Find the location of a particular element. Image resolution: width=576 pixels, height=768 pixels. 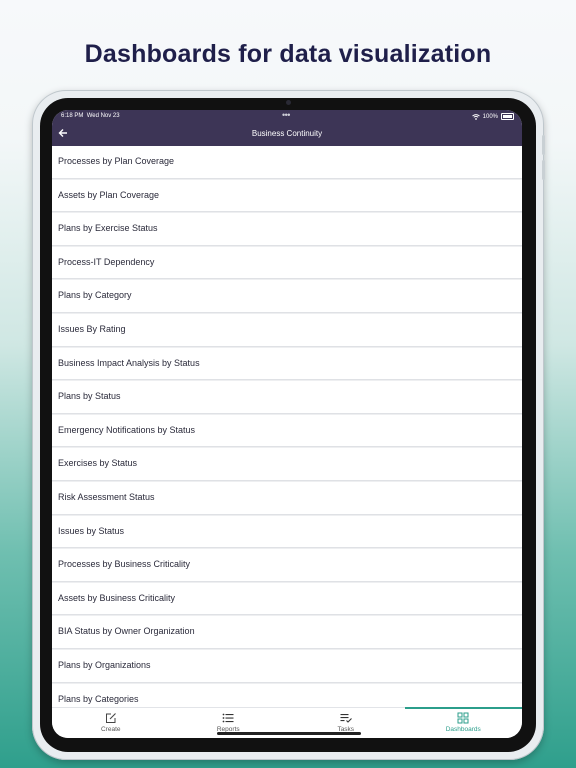

list-item-label: Processes by Business Criticality is located at coordinates (124, 564).